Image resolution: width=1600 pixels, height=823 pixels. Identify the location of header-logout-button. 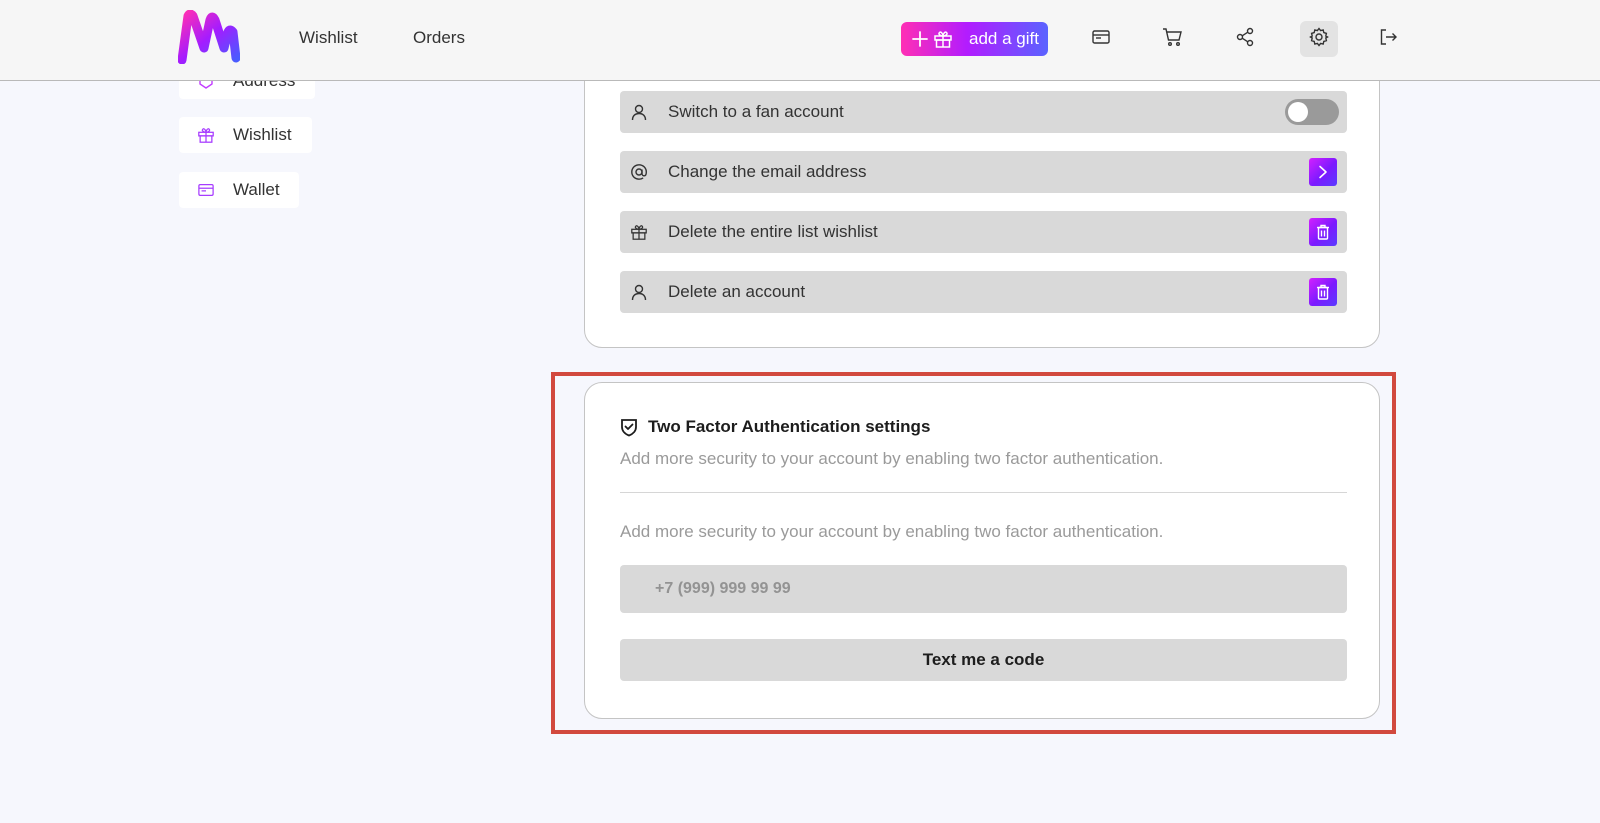
(1388, 39).